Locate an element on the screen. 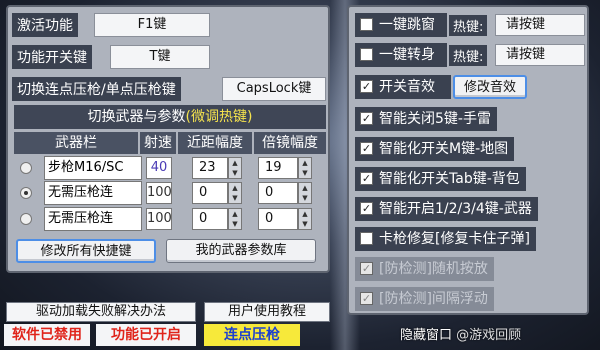  hide-window-link: 隐藏窗口 @游戏回顾 is located at coordinates (460, 333).